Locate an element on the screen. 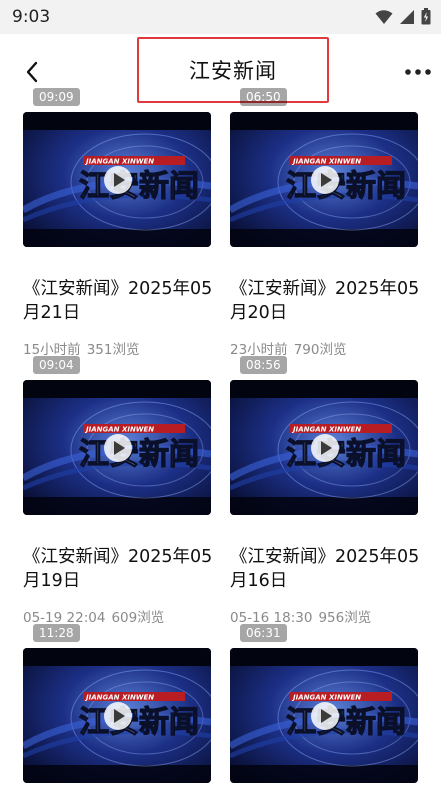 This screenshot has height=795, width=441. status-icons is located at coordinates (403, 16).